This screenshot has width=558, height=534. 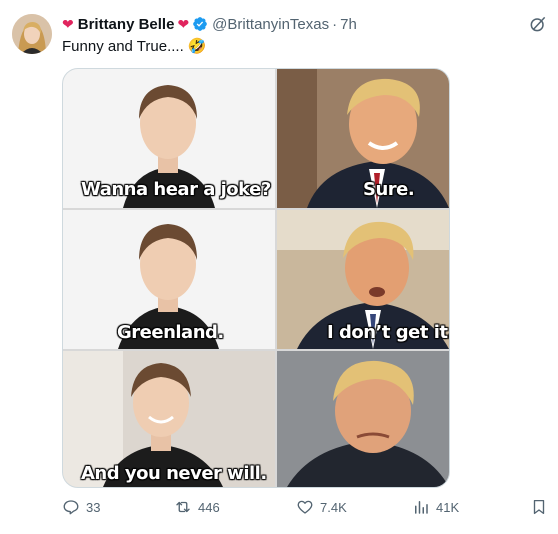 What do you see at coordinates (93, 507) in the screenshot?
I see `reply-count: 33` at bounding box center [93, 507].